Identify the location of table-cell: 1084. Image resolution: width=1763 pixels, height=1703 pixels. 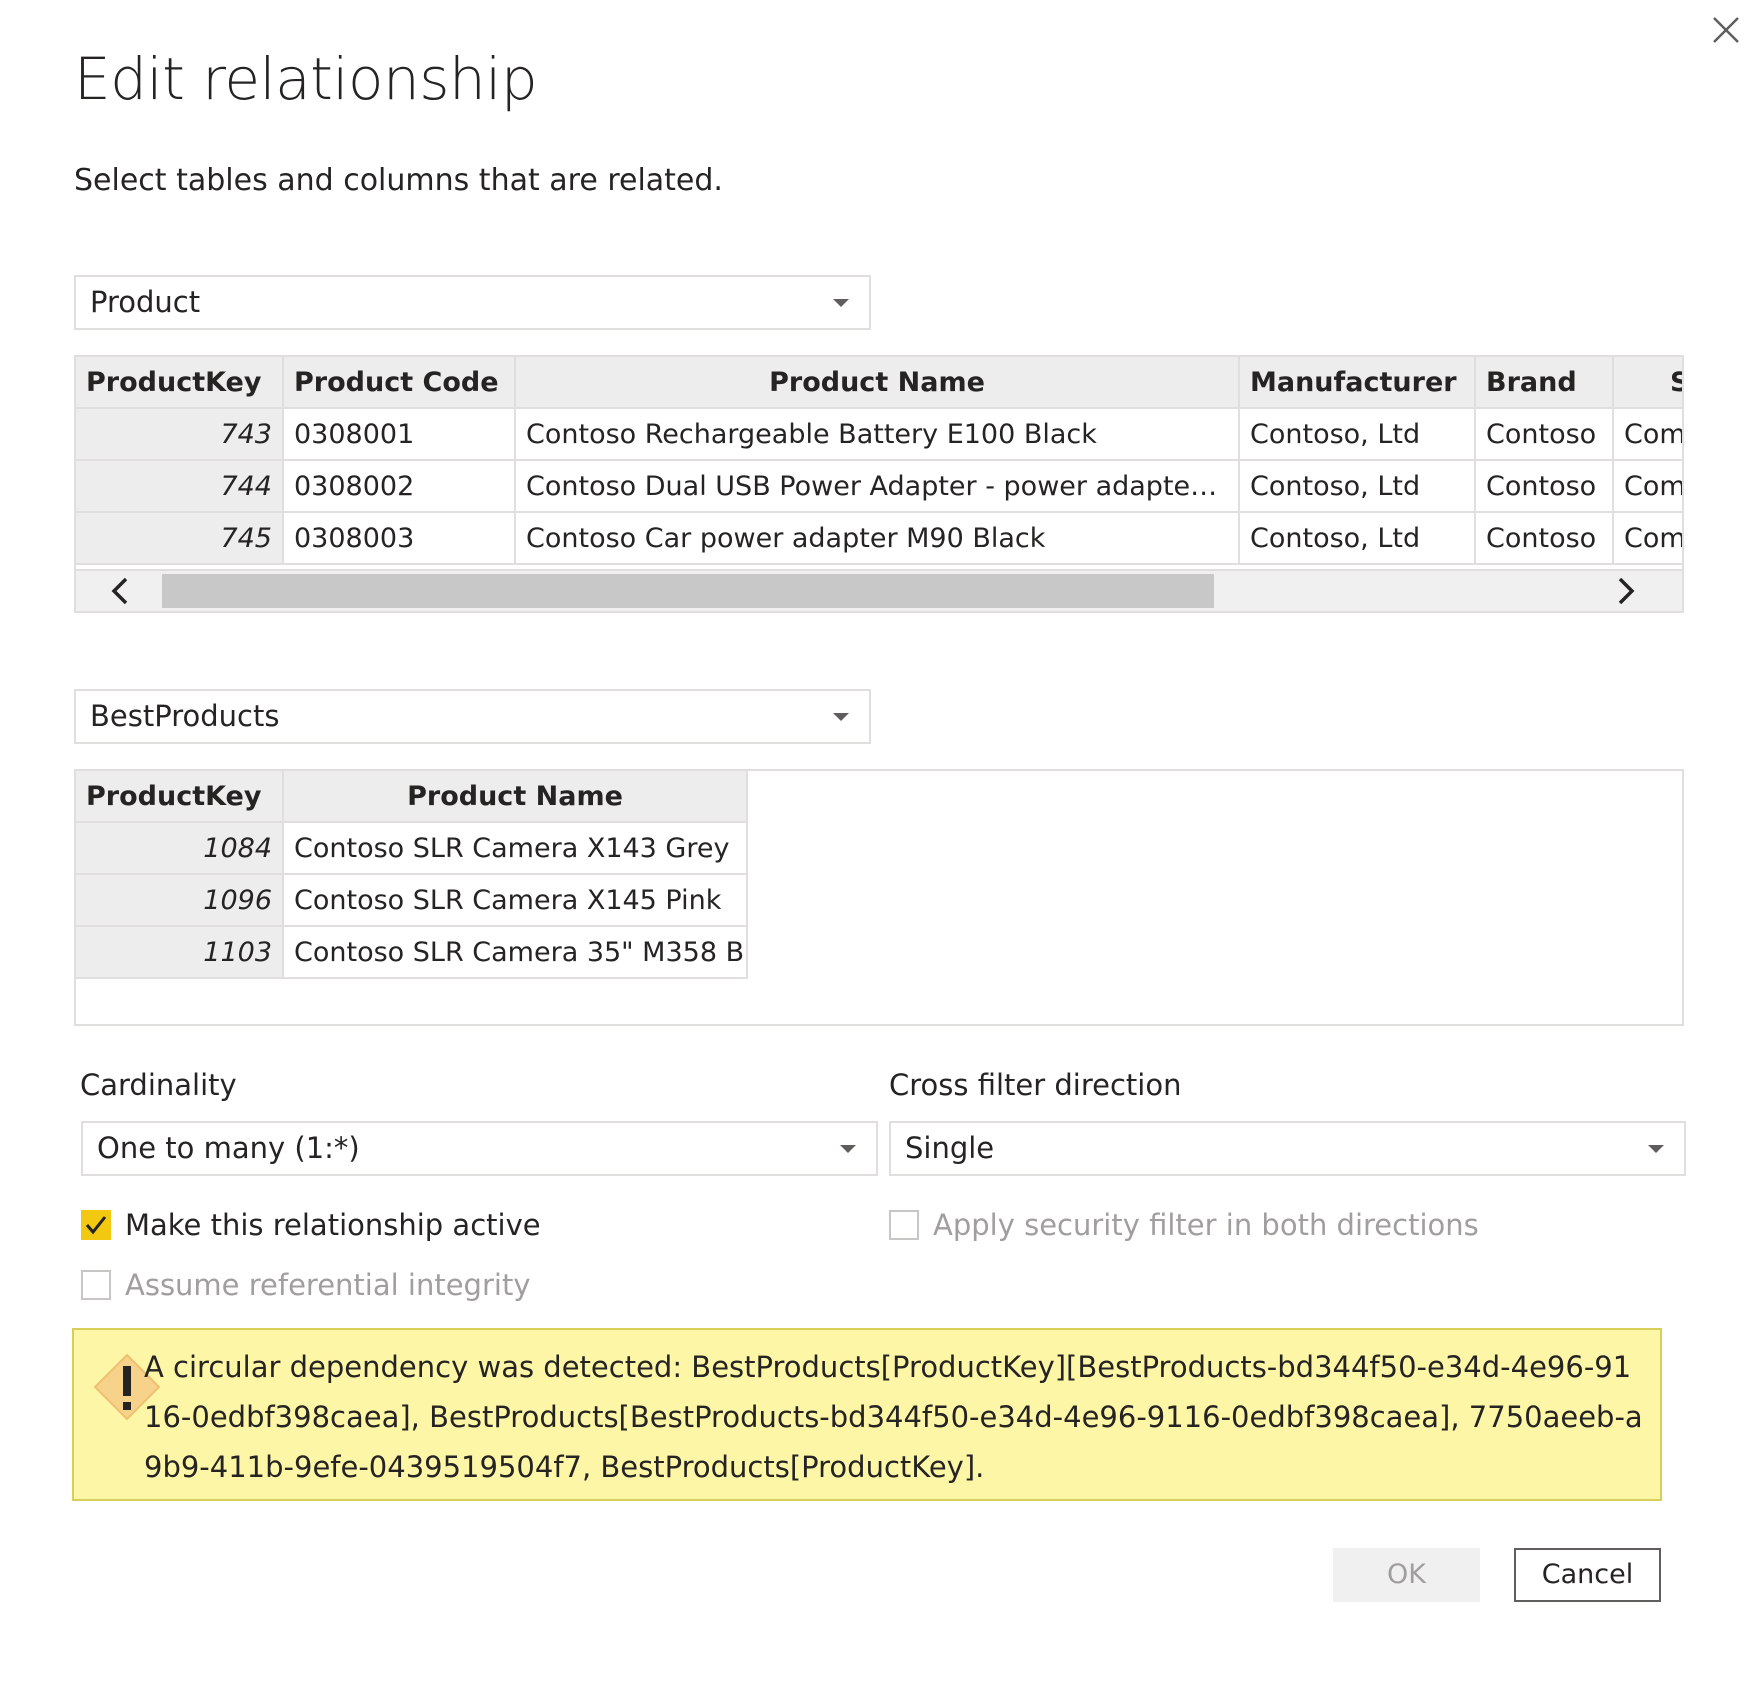
(180, 848).